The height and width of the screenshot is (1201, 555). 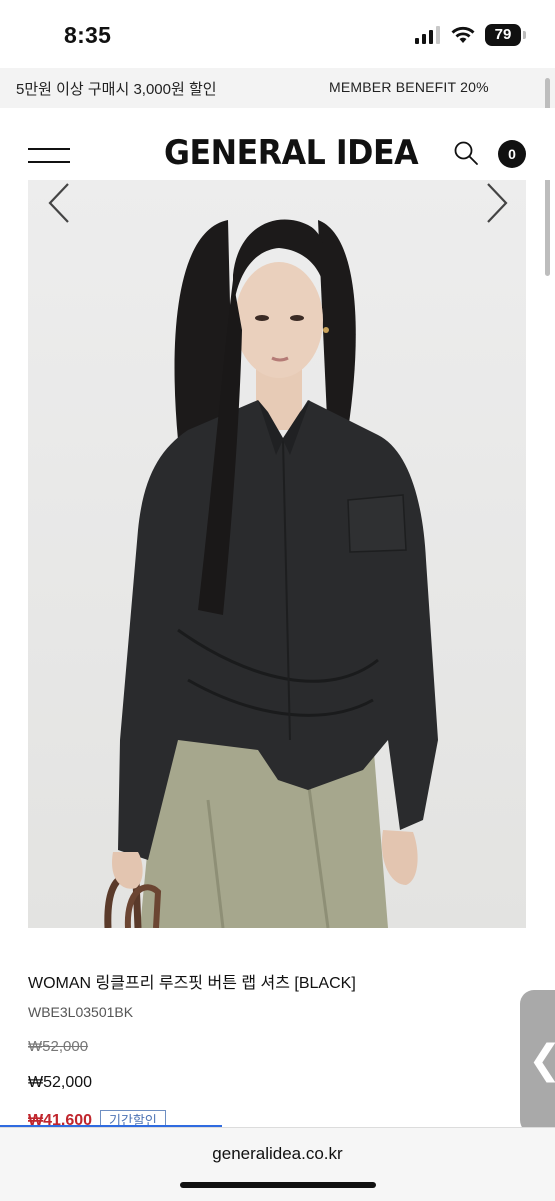 What do you see at coordinates (81, 1012) in the screenshot?
I see `product-code: WBE3L03501BK` at bounding box center [81, 1012].